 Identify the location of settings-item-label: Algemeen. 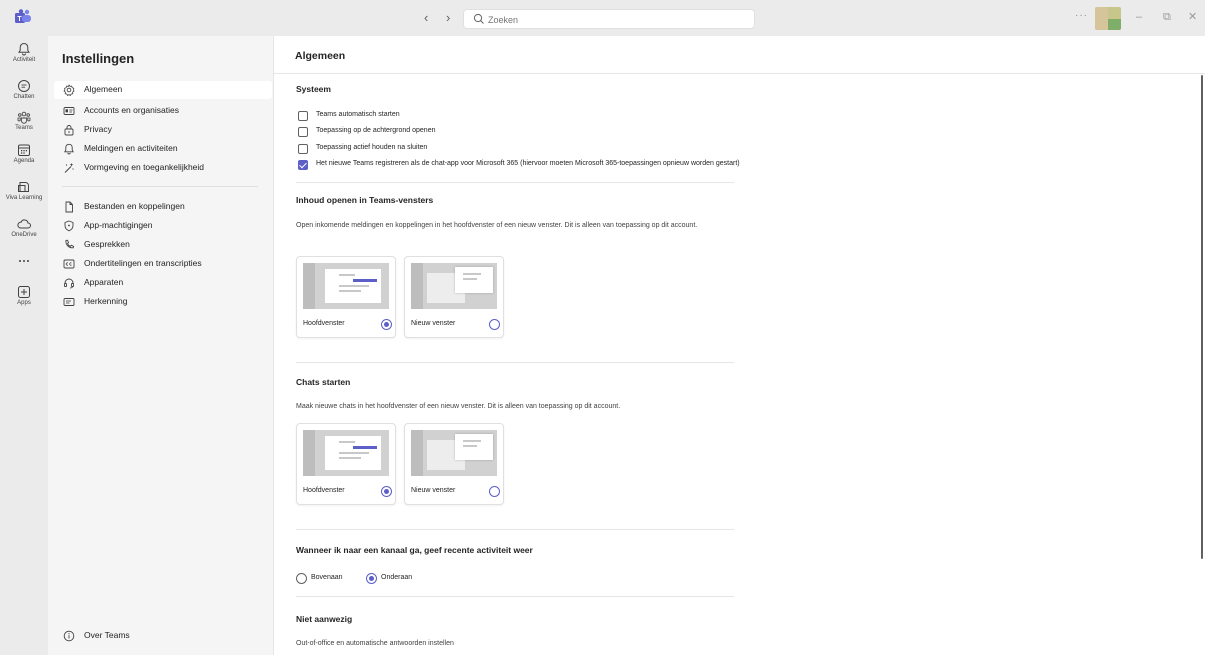
(103, 89).